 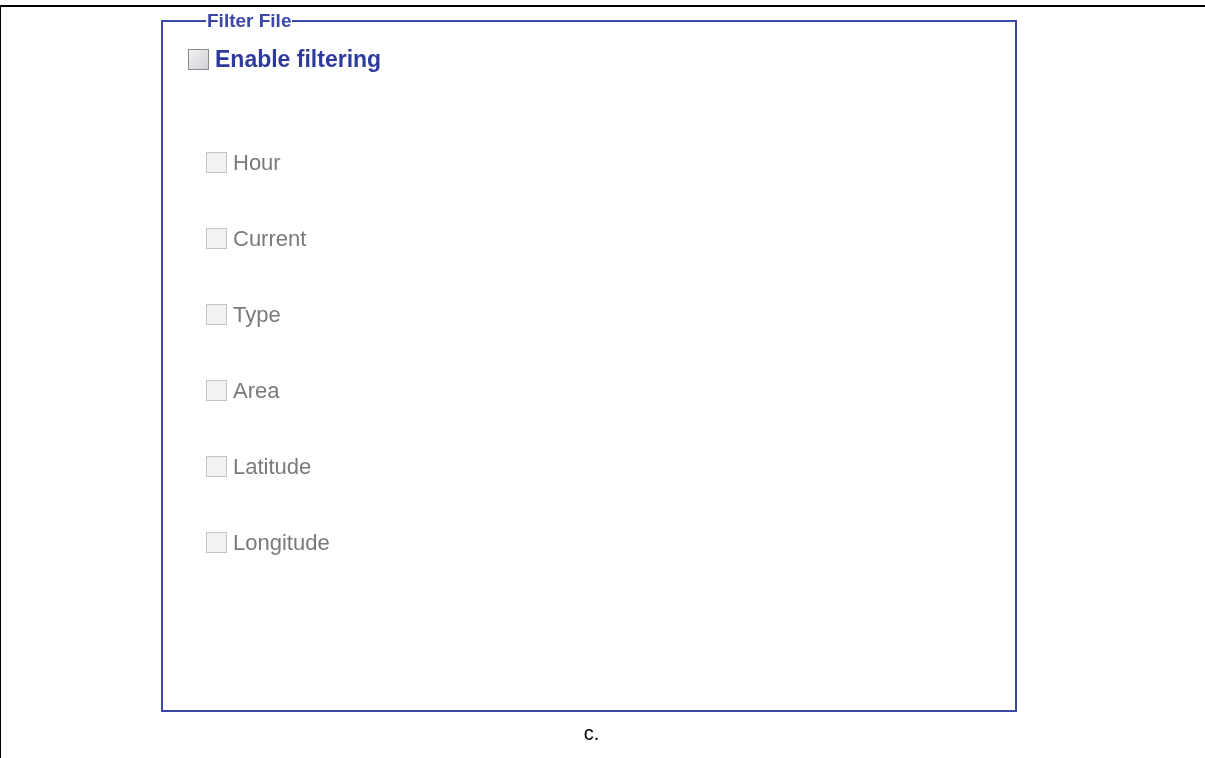 What do you see at coordinates (198, 59) in the screenshot?
I see `checkbox` at bounding box center [198, 59].